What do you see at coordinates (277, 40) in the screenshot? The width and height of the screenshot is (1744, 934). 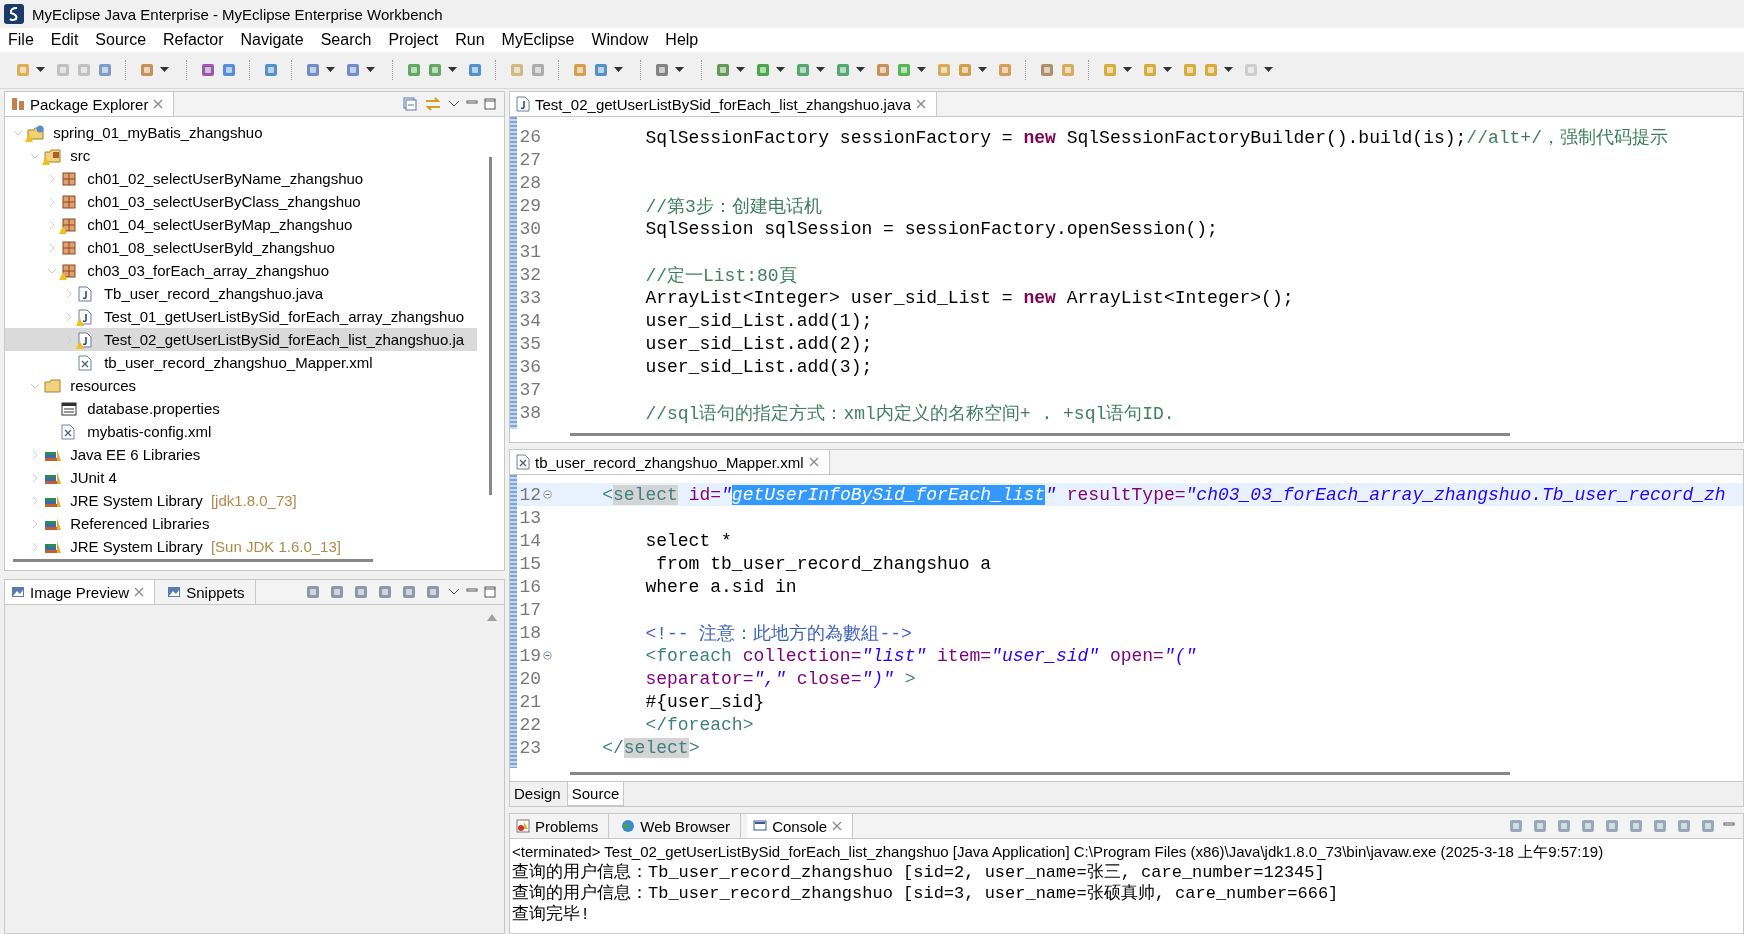 I see `menu-item: Navigate` at bounding box center [277, 40].